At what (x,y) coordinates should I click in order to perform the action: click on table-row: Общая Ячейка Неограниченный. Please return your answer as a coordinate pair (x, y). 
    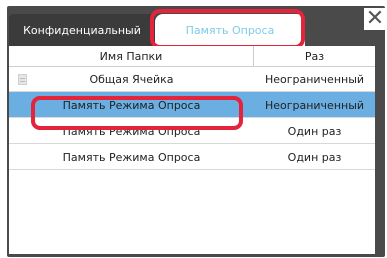
    Looking at the image, I should click on (192, 79).